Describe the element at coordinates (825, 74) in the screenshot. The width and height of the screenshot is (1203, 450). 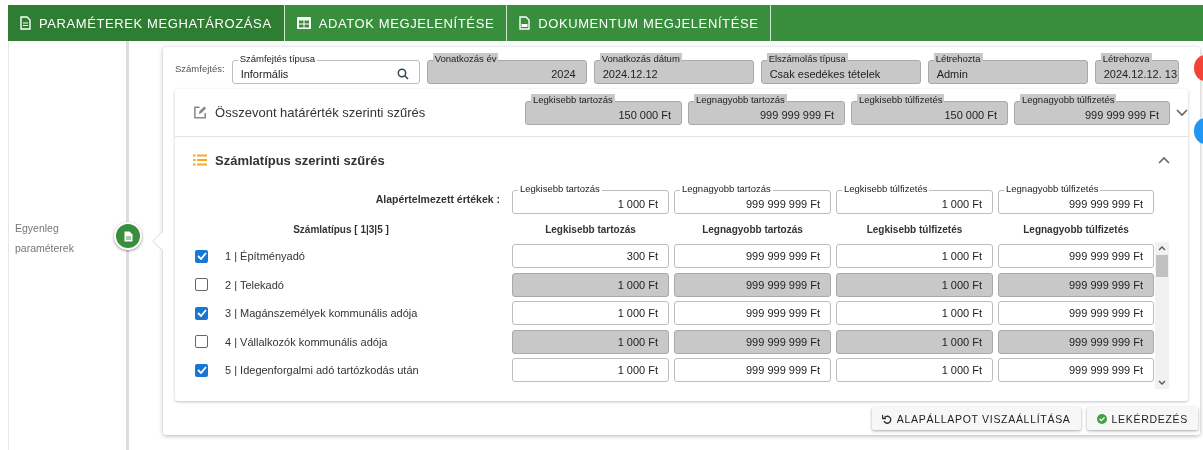
I see `field-value: Csak esedékes tételek` at that location.